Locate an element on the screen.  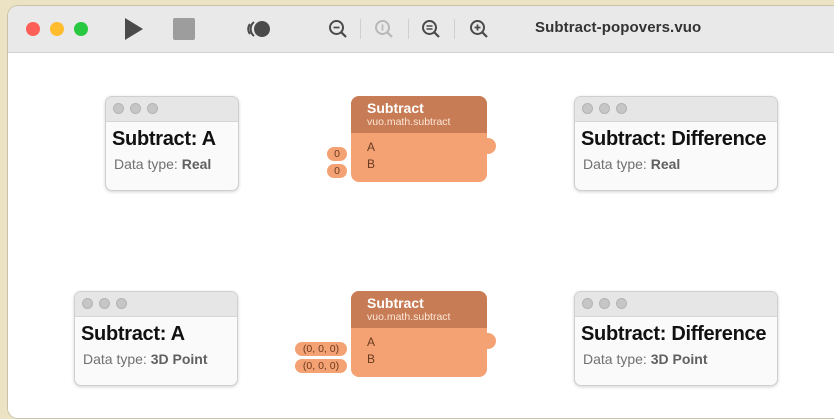
run-button is located at coordinates (133, 29).